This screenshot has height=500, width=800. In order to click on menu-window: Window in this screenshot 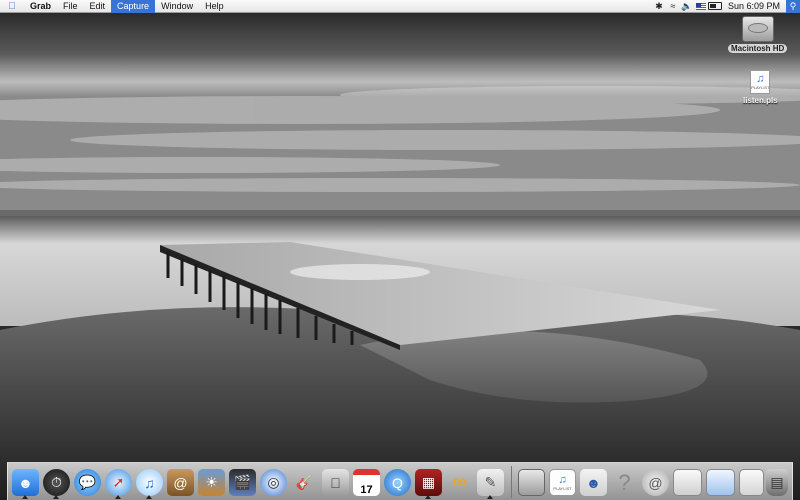, I will do `click(177, 6)`.